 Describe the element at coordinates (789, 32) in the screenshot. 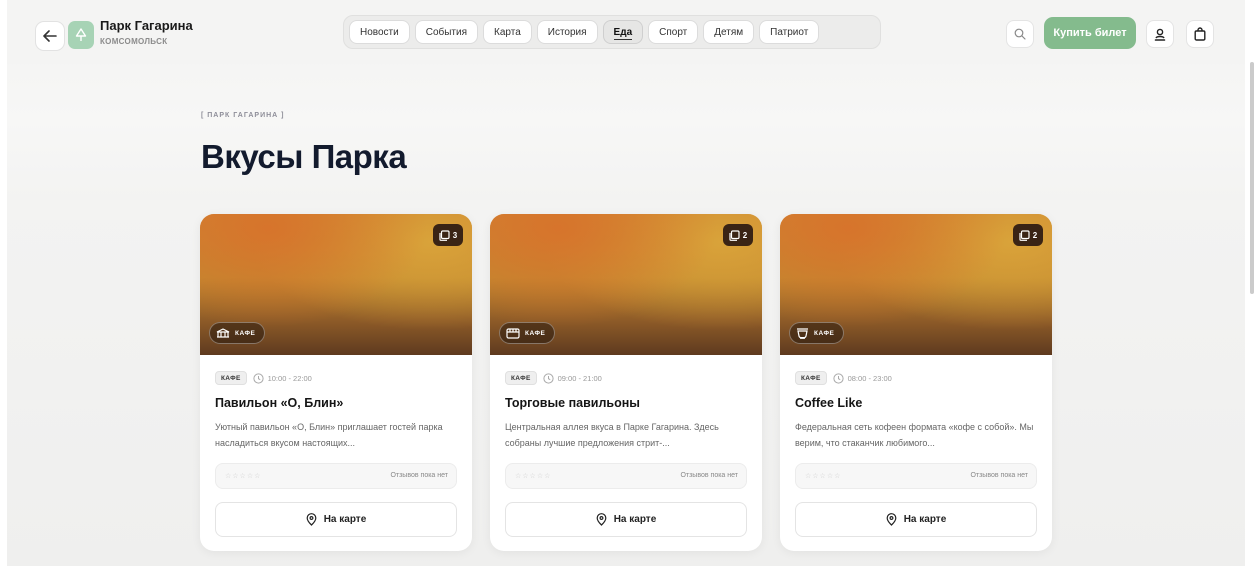

I see `tab-patriot: Патриот` at that location.